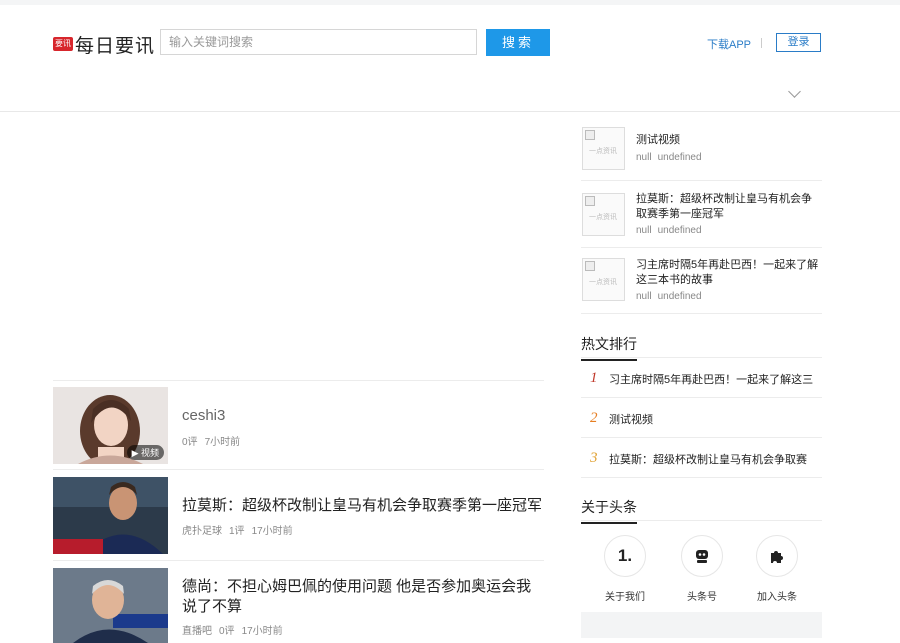 This screenshot has width=900, height=643. What do you see at coordinates (702, 597) in the screenshot?
I see `about-label: 头条号` at bounding box center [702, 597].